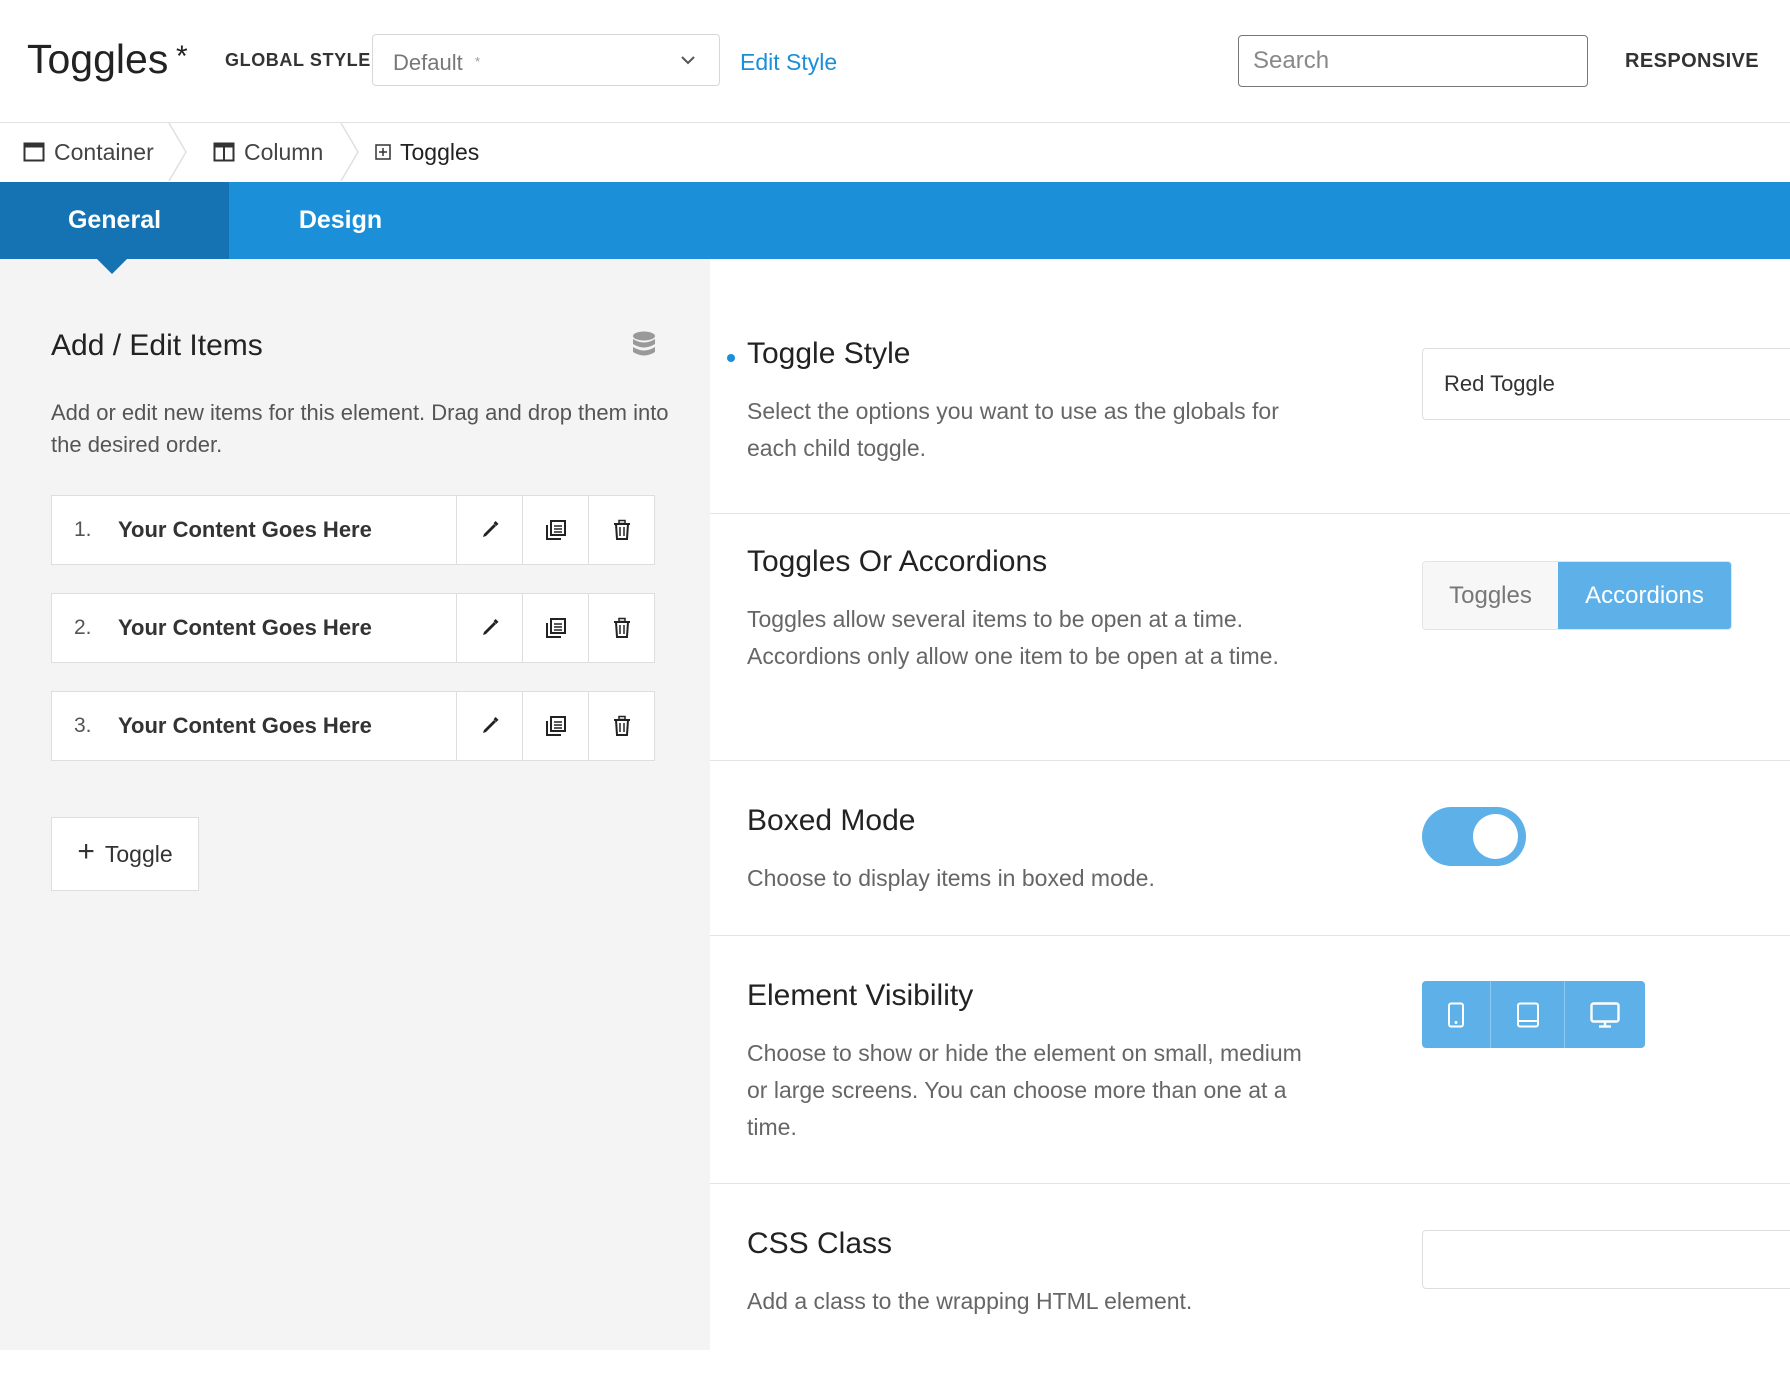 Image resolution: width=1790 pixels, height=1383 pixels. I want to click on breadcrumb-item-column: Column, so click(268, 152).